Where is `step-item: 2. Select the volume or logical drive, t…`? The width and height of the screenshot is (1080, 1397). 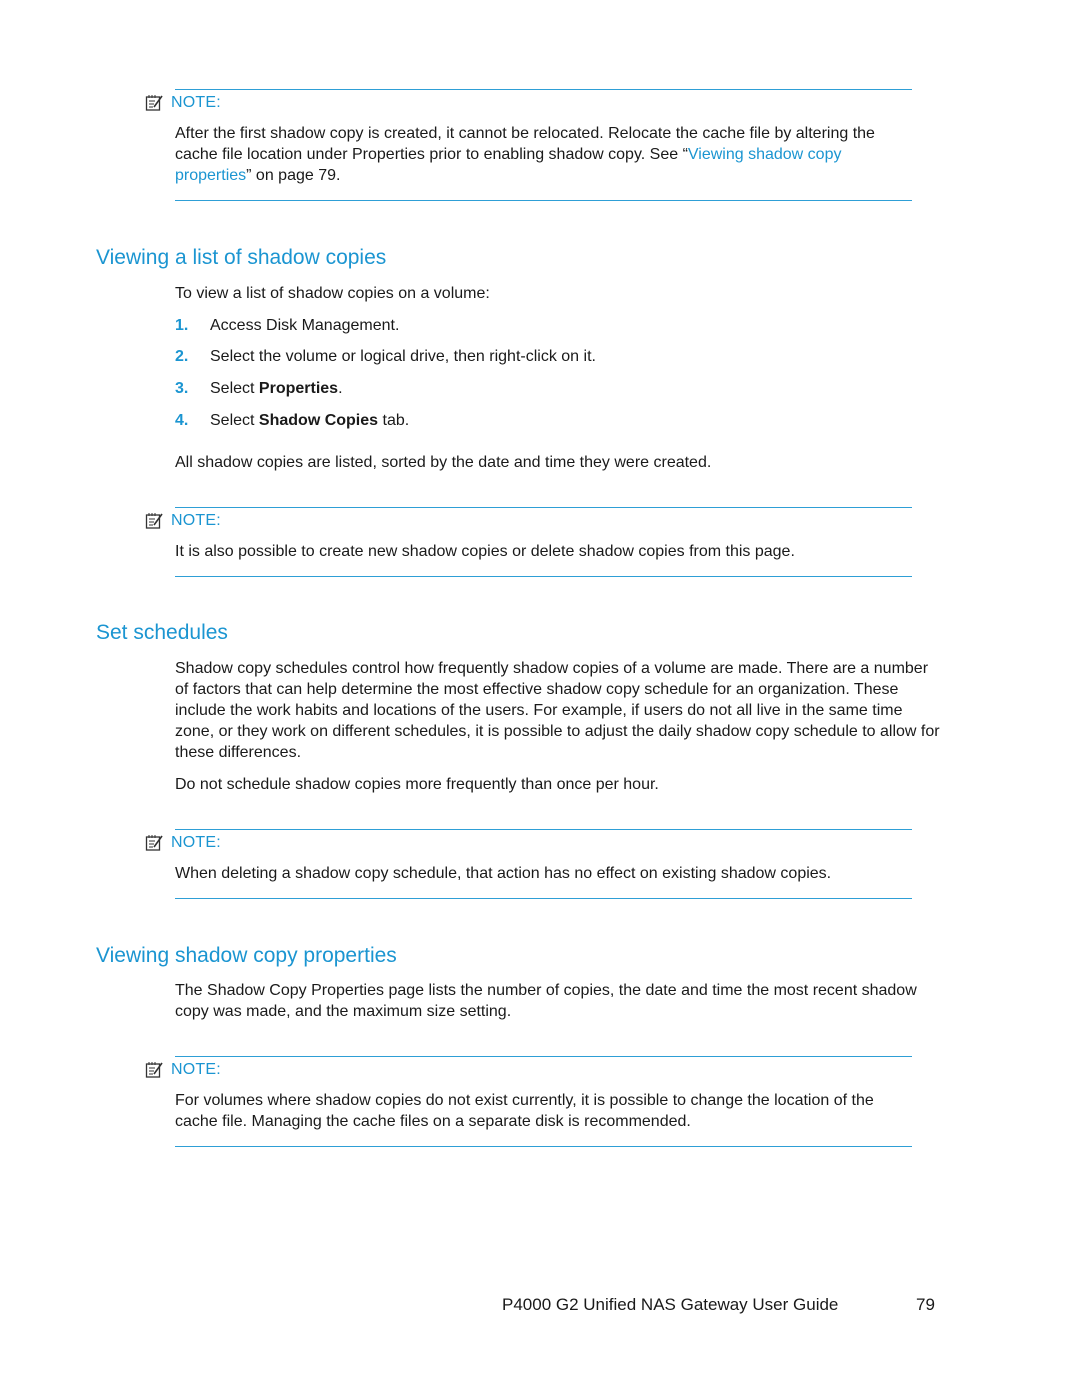
step-item: 2. Select the volume or logical drive, t… is located at coordinates (385, 356).